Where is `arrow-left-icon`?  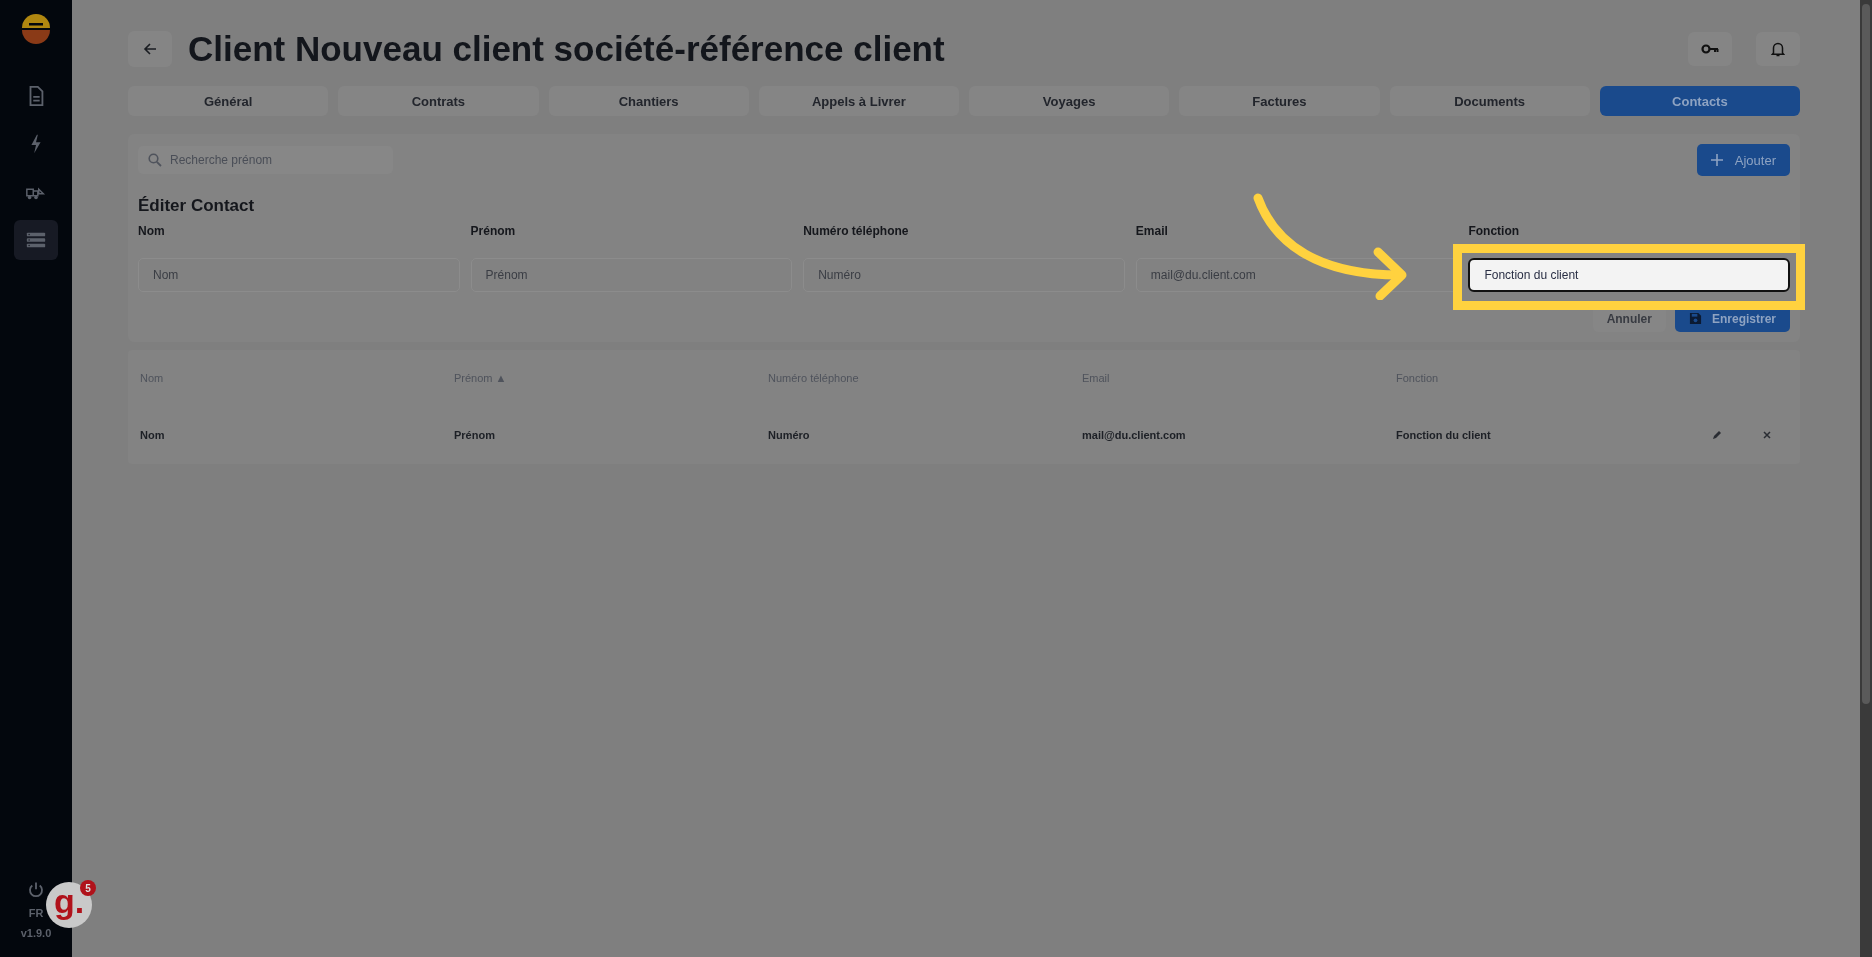 arrow-left-icon is located at coordinates (150, 49).